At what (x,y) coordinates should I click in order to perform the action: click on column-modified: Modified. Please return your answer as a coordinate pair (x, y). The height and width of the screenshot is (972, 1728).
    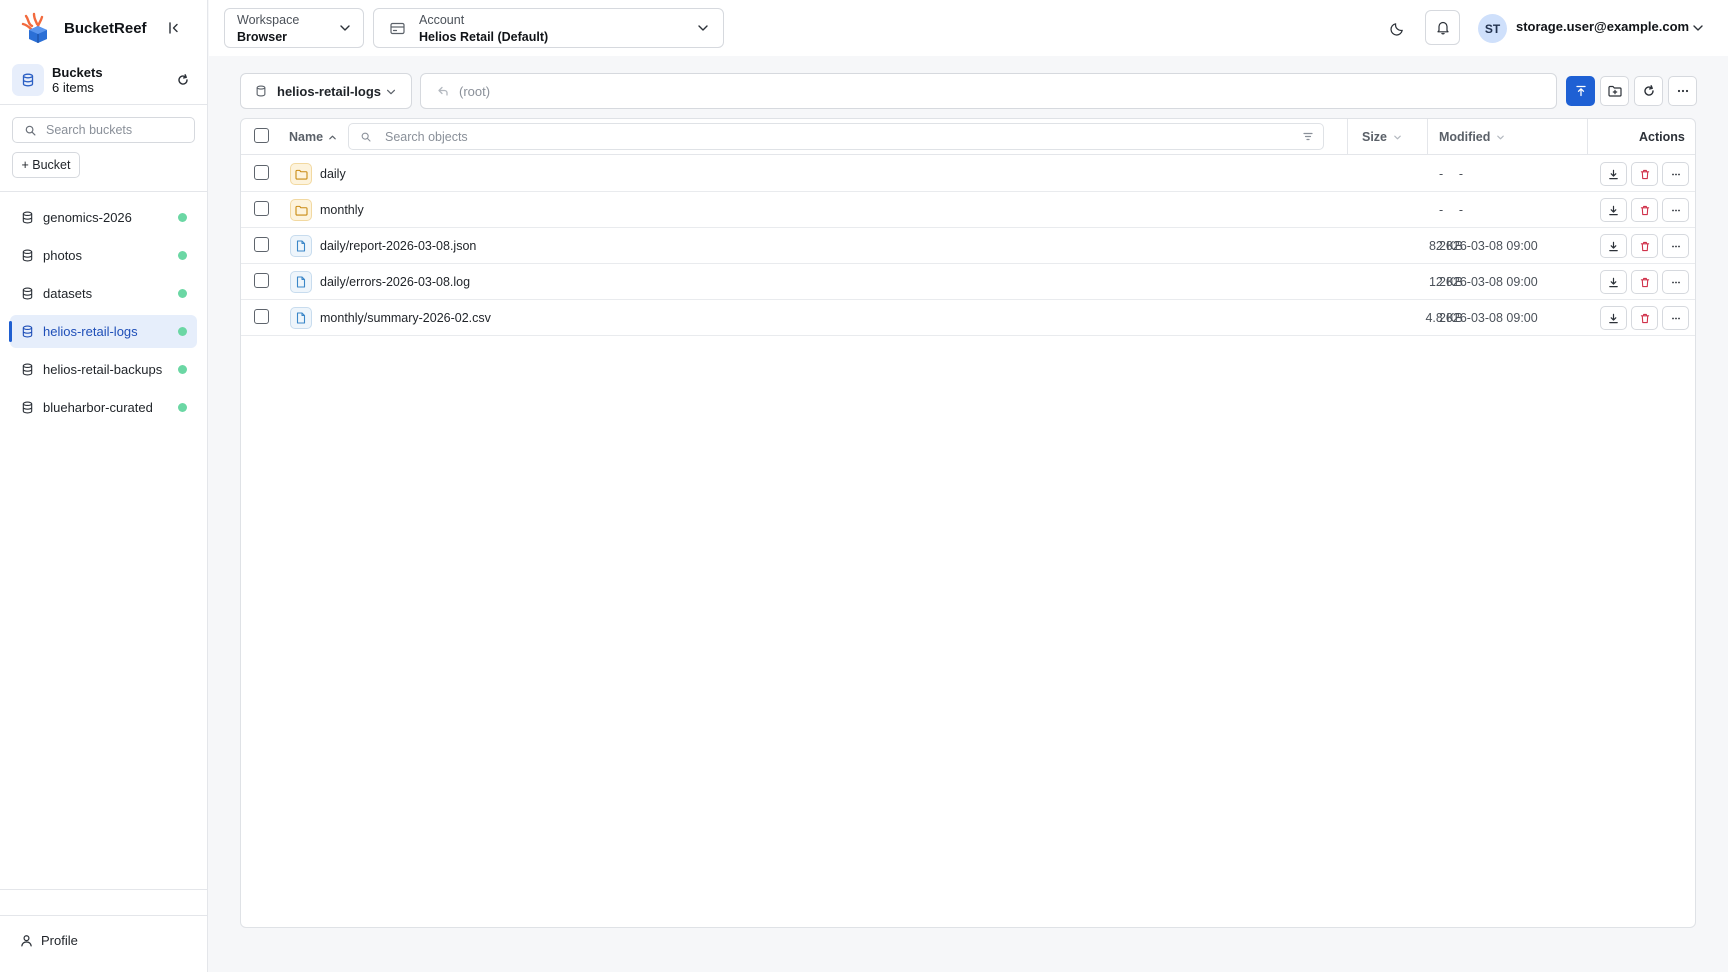
    Looking at the image, I should click on (1464, 137).